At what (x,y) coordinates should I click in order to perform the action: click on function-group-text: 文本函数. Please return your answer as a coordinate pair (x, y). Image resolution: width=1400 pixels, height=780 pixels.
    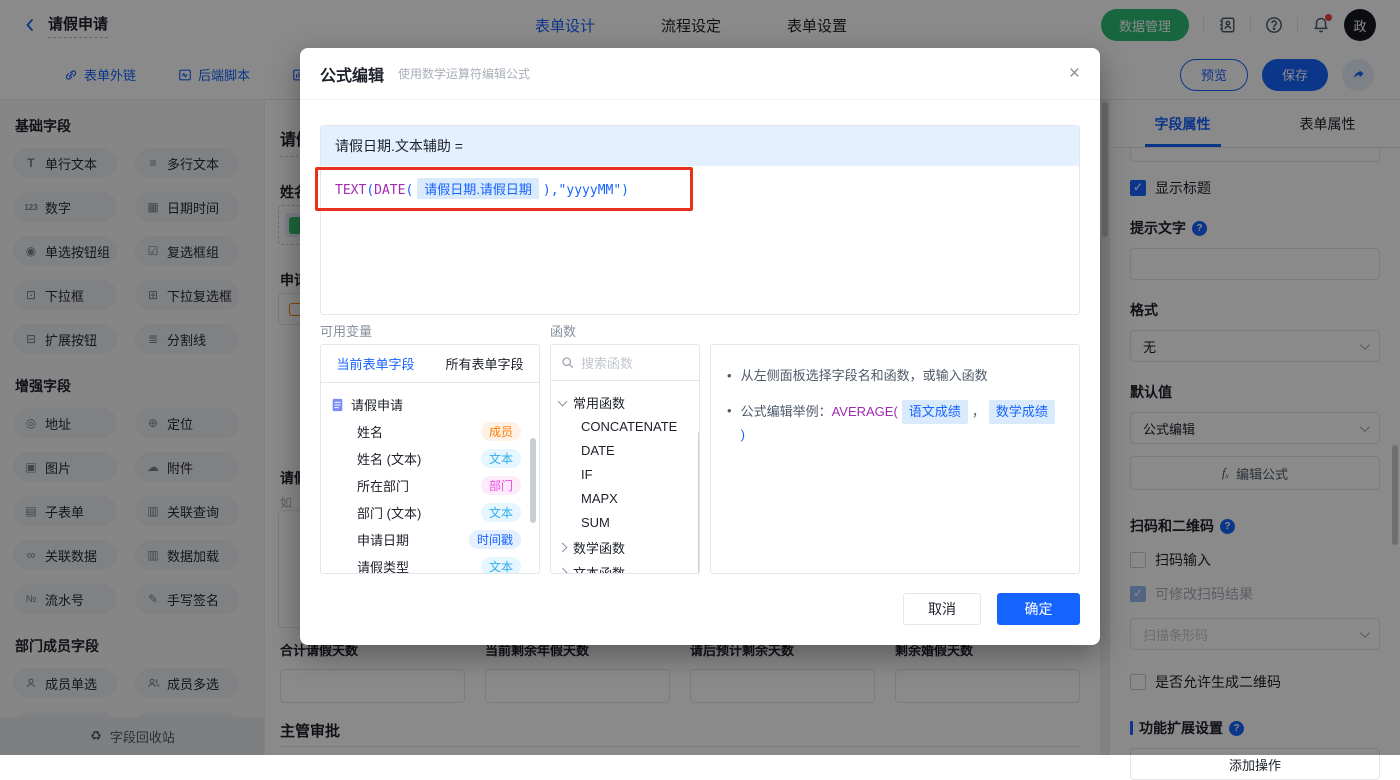
    Looking at the image, I should click on (624, 566).